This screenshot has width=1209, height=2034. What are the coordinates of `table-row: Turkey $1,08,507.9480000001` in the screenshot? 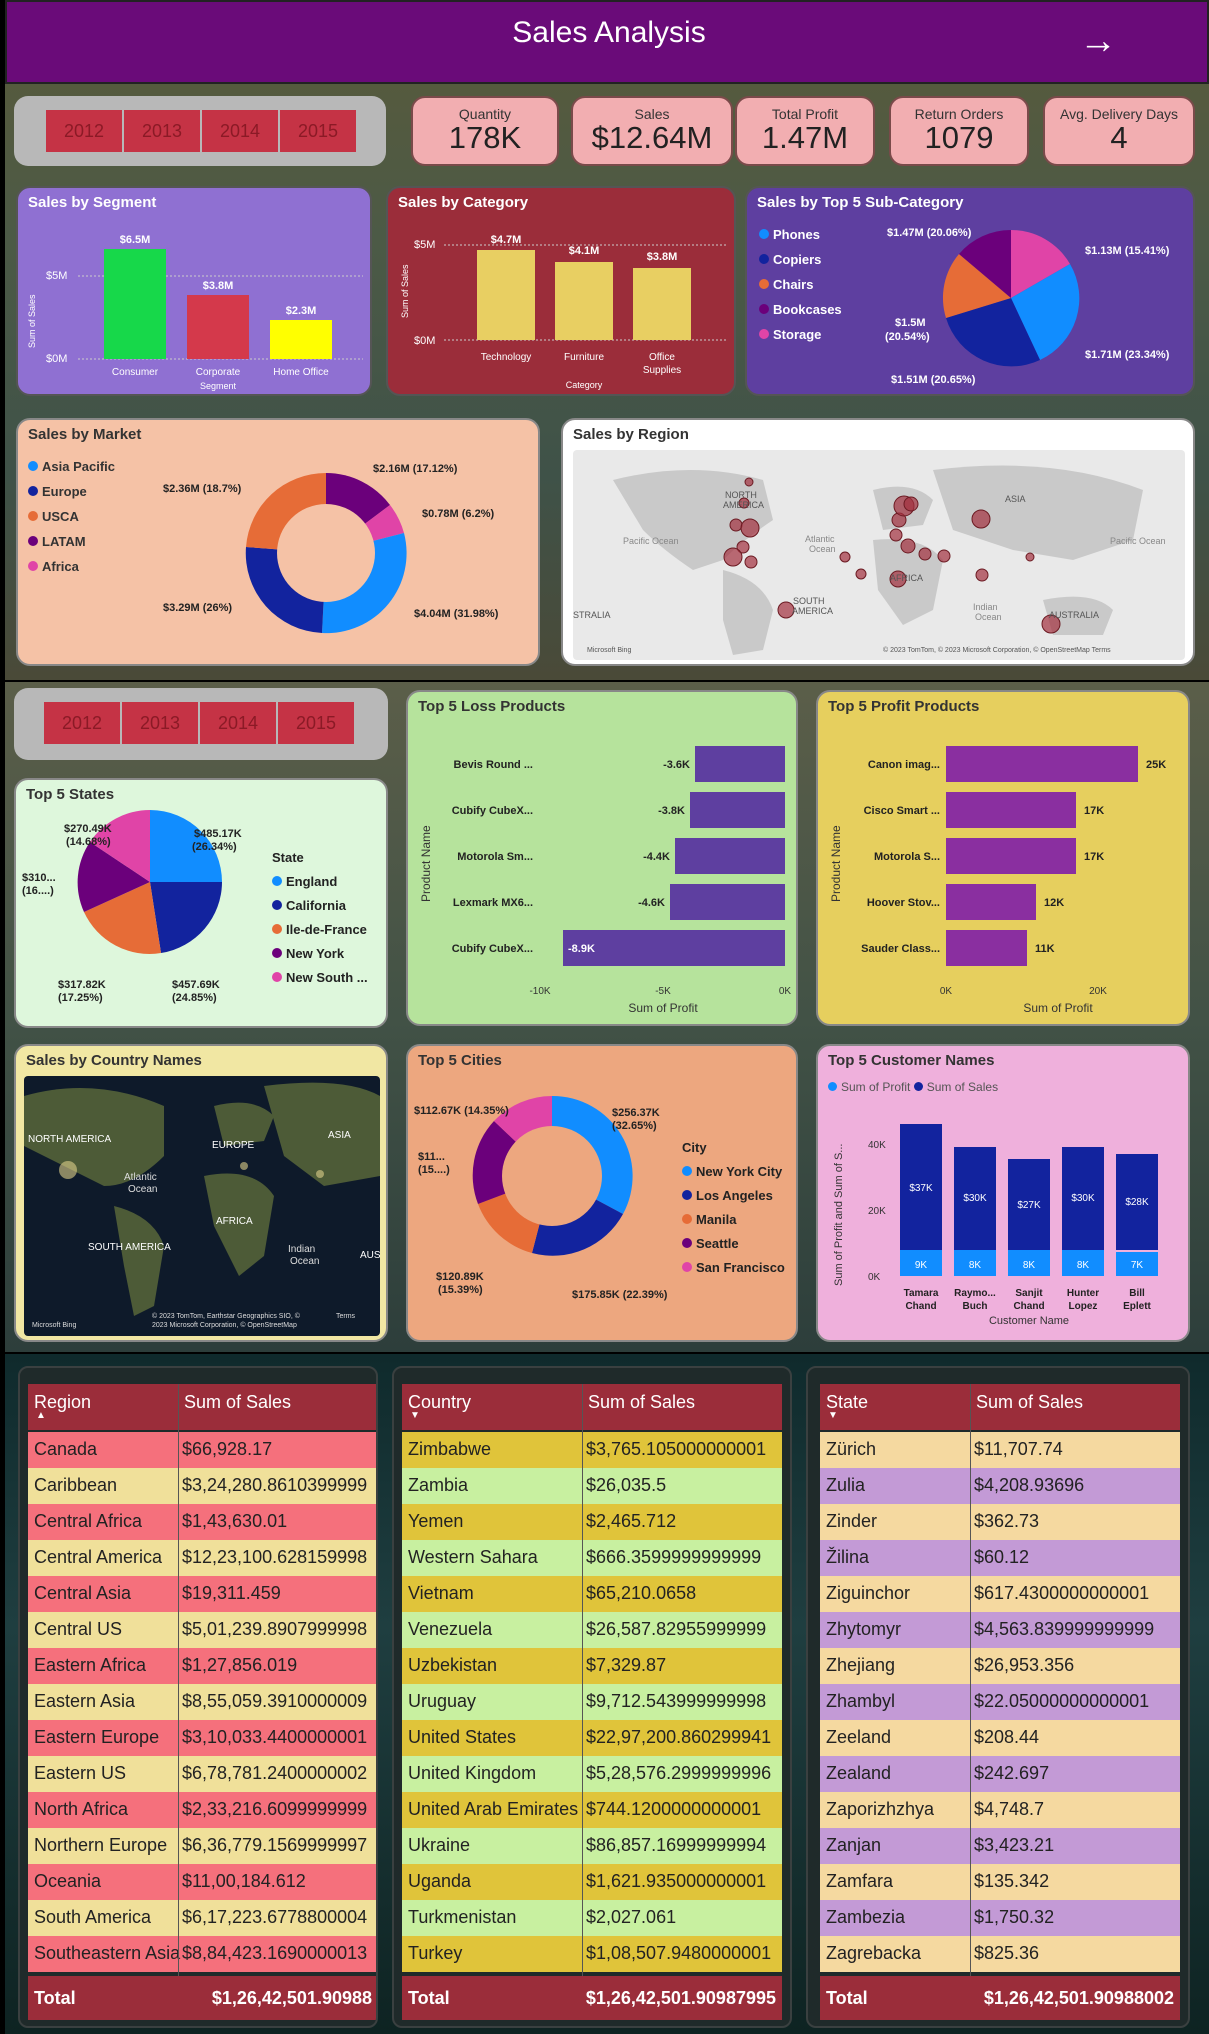 It's located at (592, 1954).